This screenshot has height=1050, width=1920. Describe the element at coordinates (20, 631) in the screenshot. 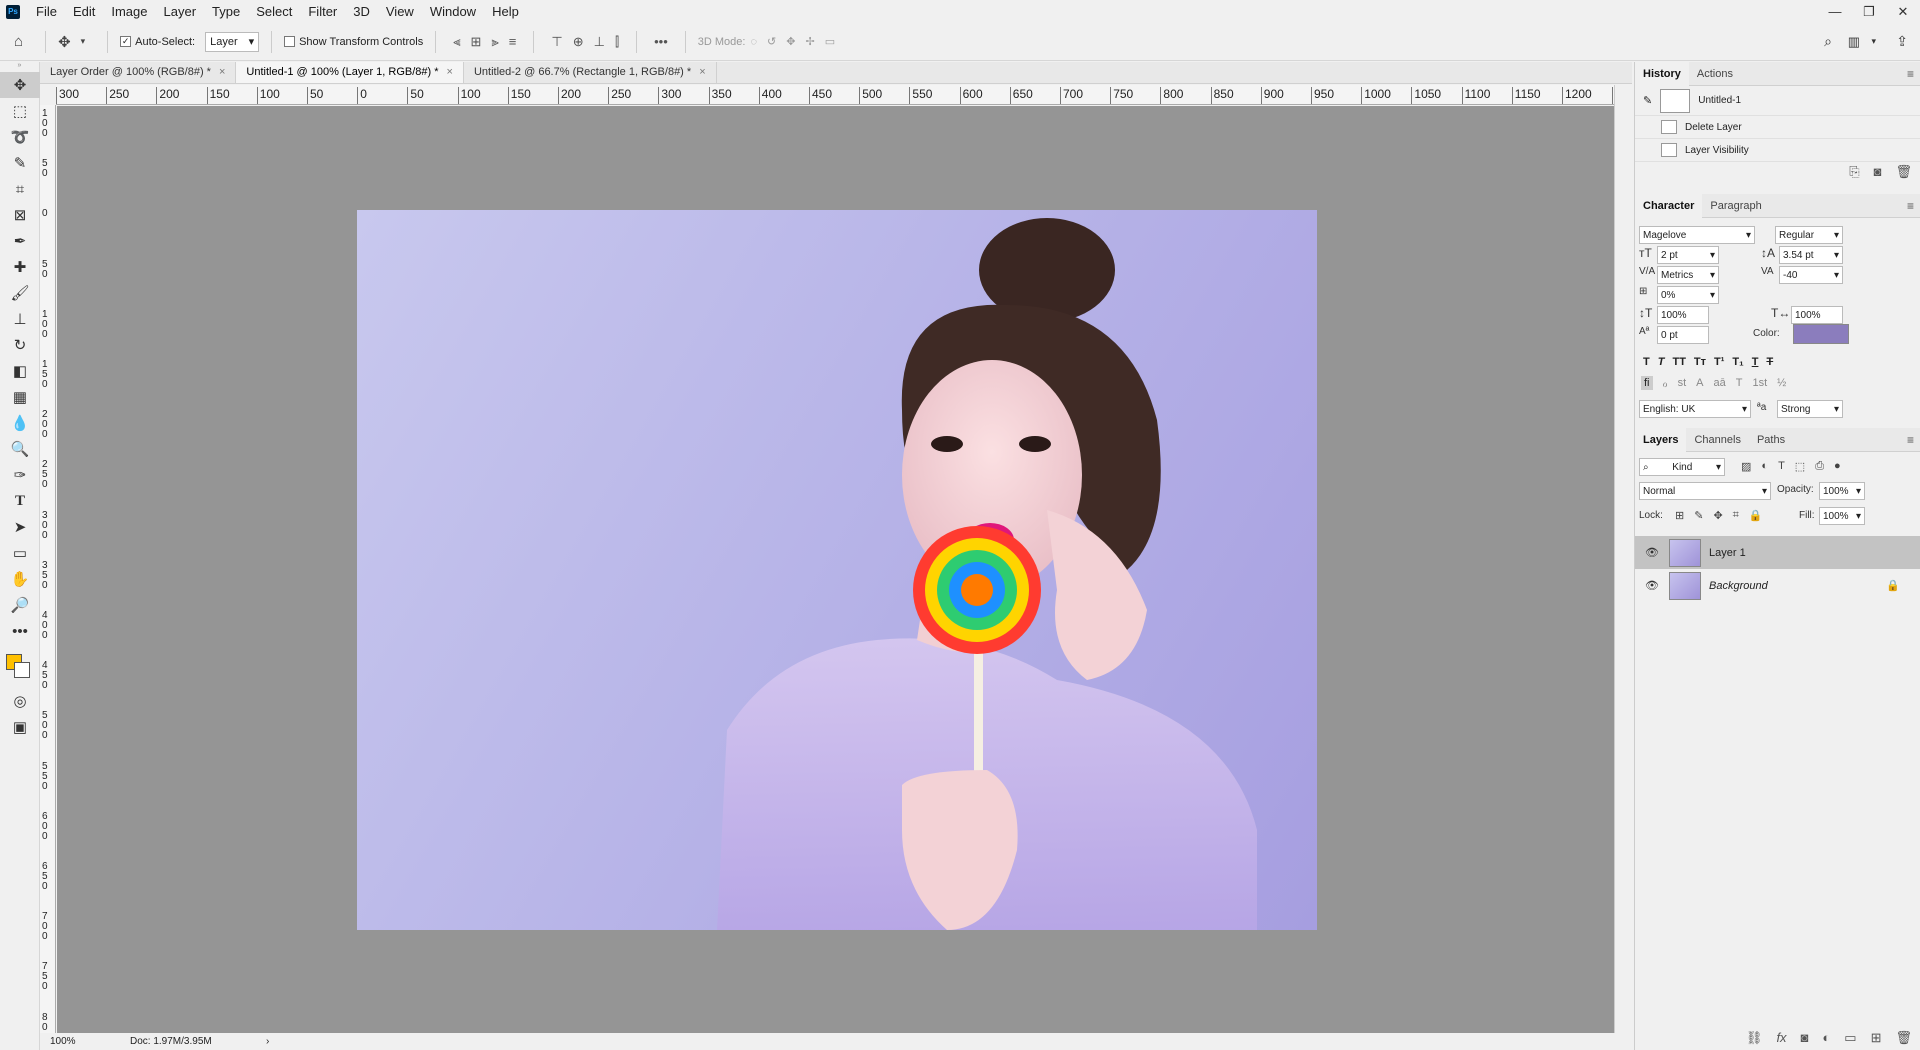

I see `edit-toolbar-icon: •••` at that location.